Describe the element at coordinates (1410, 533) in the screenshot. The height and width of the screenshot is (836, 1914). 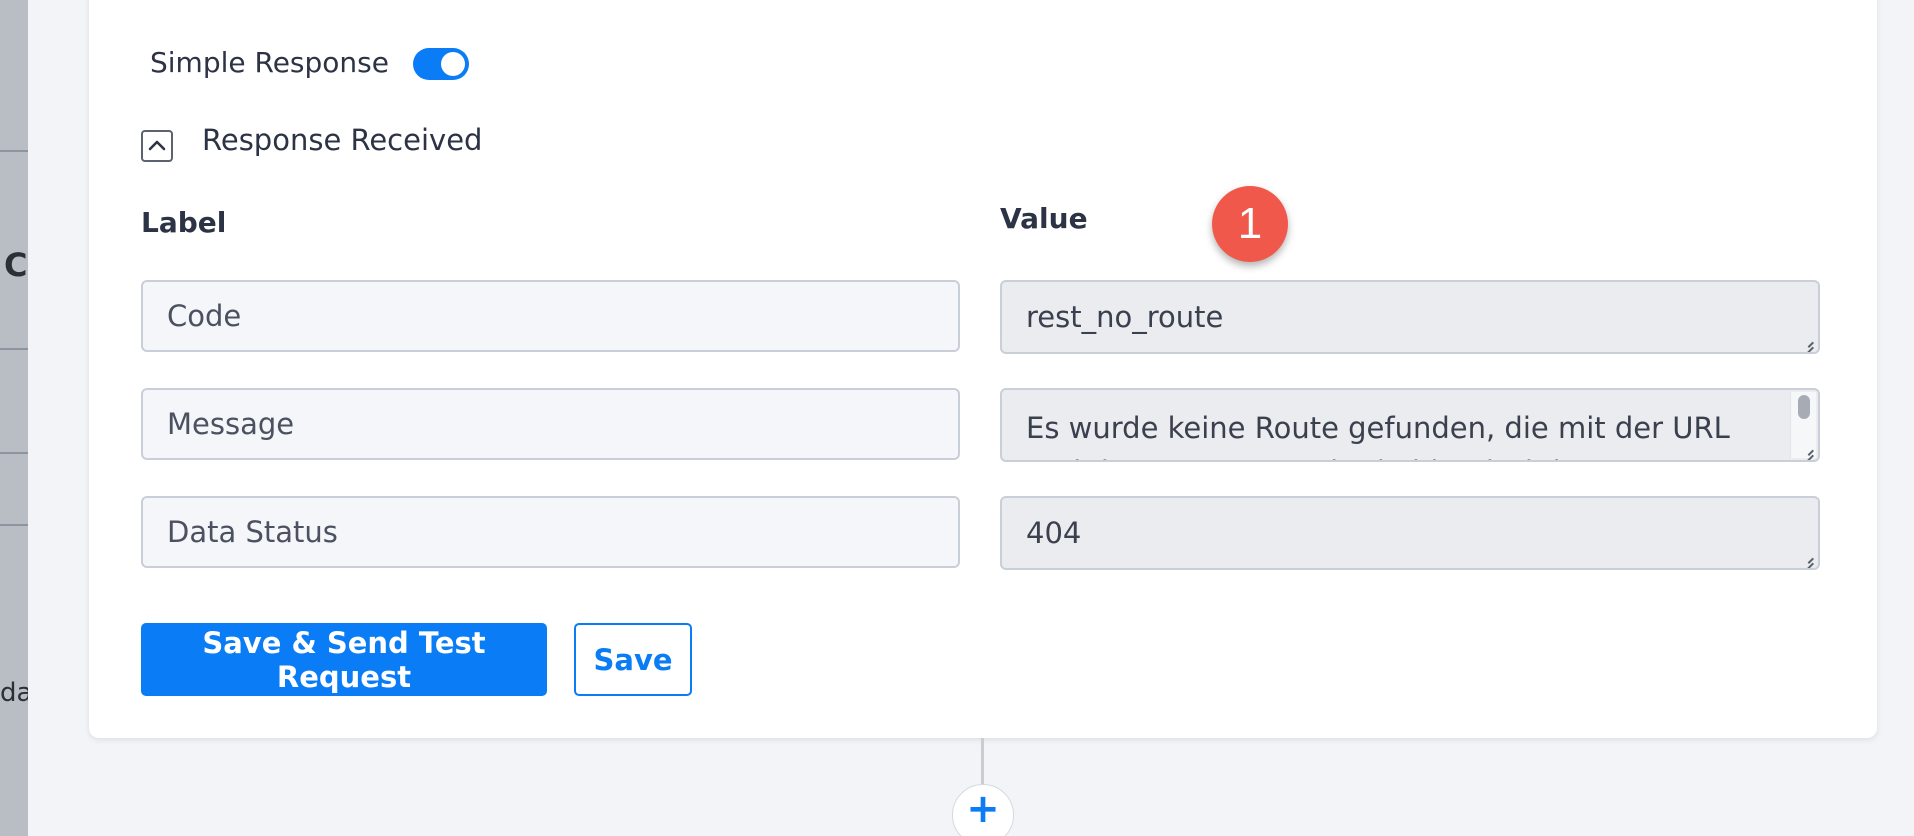
I see `value-textarea-data-status: 404` at that location.